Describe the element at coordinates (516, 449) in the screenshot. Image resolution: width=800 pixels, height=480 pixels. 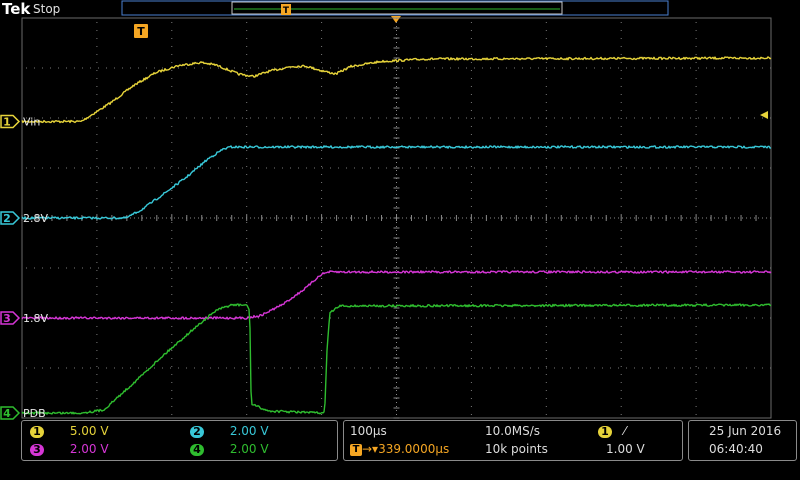
I see `record-length-readout: 10k points` at that location.